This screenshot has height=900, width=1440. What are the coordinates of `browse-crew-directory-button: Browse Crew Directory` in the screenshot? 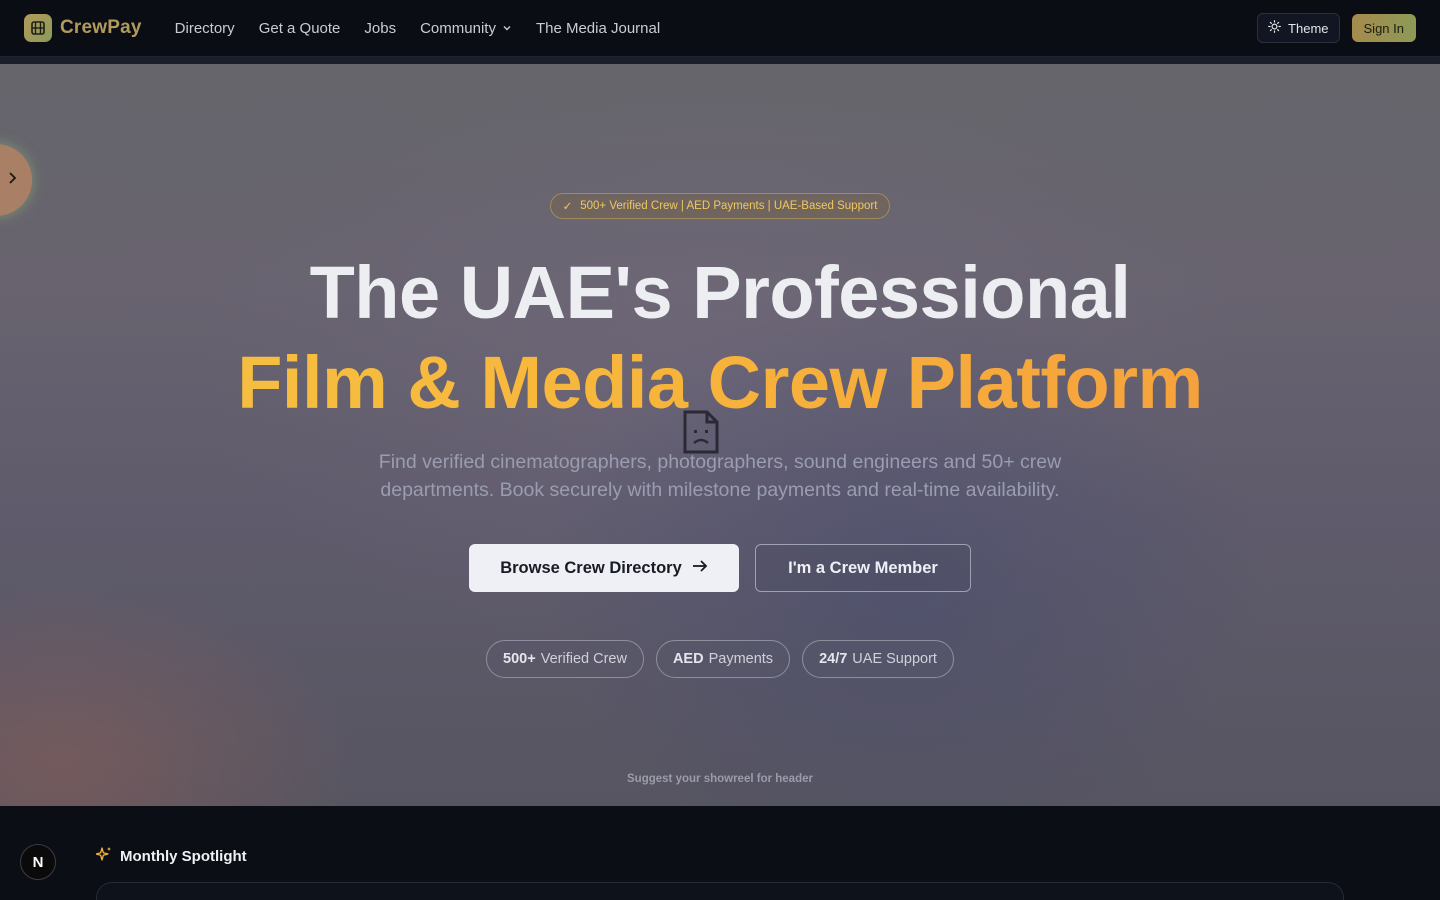 It's located at (604, 568).